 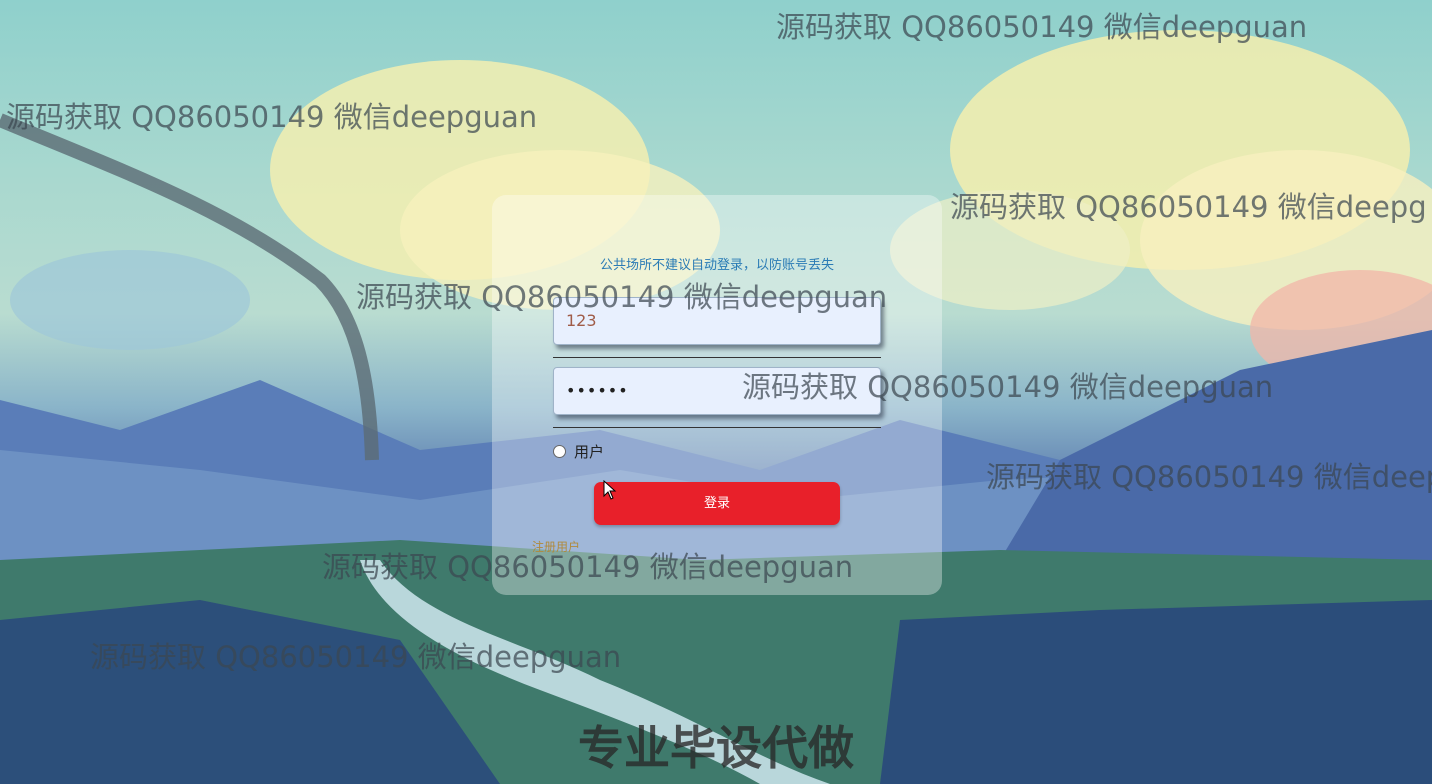 What do you see at coordinates (716, 748) in the screenshot?
I see `footer-banner: 专业毕设代做` at bounding box center [716, 748].